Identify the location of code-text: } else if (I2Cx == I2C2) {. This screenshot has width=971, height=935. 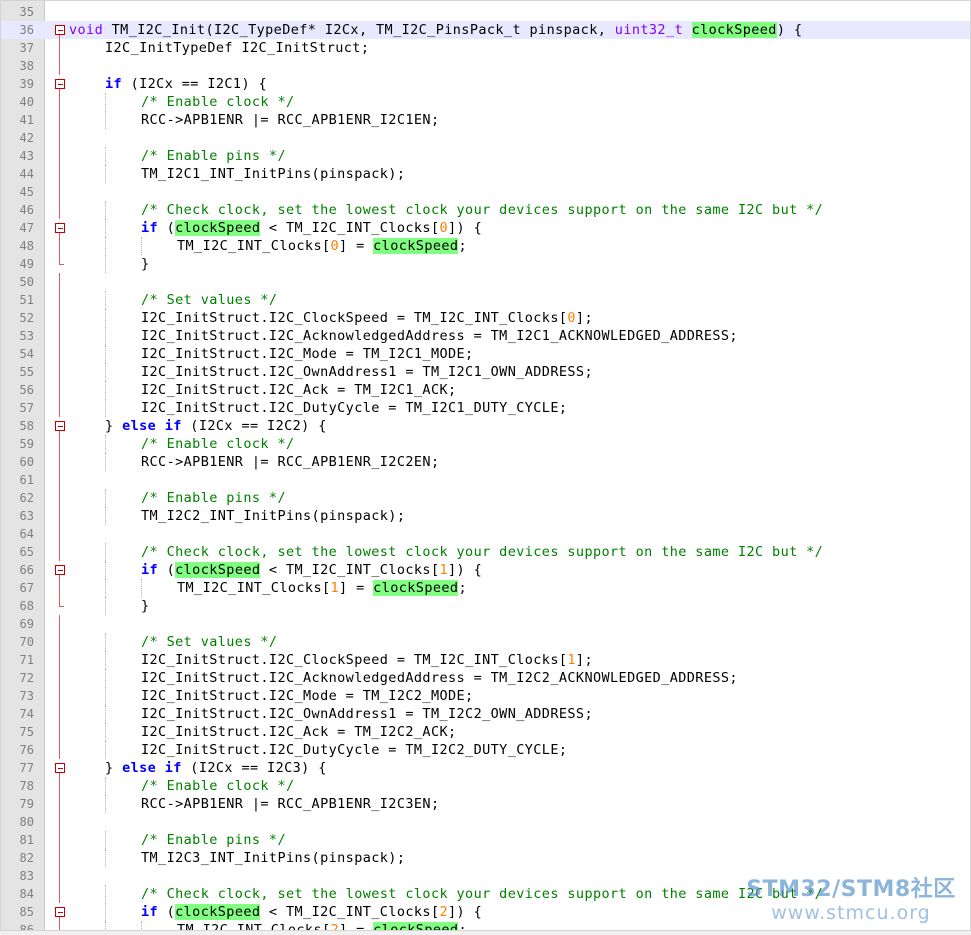
(216, 426).